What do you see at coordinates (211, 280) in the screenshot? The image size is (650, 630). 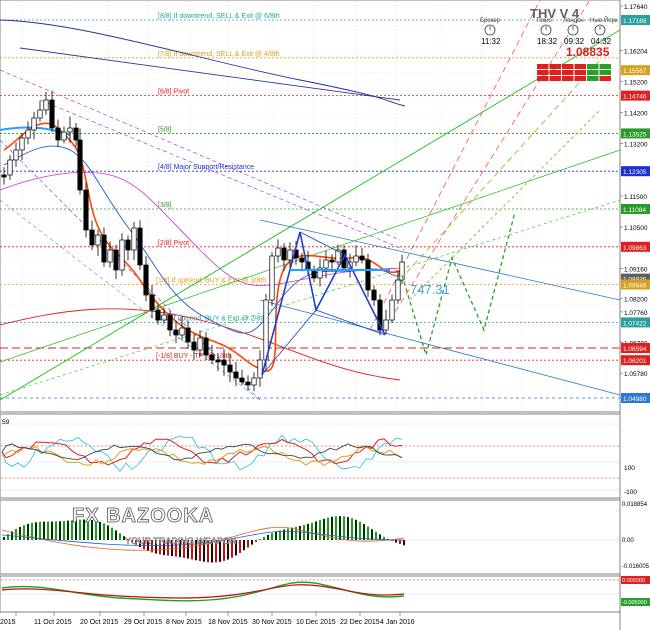 I see `murrey-label-7: [1/8] If uptrend, BUY & Exit @ 3/8th` at bounding box center [211, 280].